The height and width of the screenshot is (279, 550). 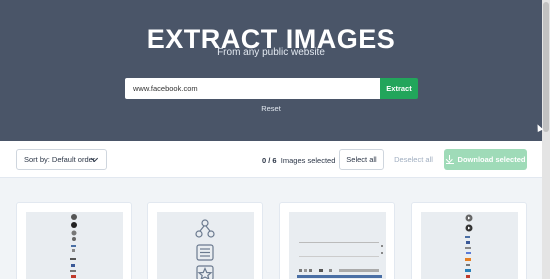 I want to click on toolbar-sprite-thumbnail-icon, so click(x=340, y=260).